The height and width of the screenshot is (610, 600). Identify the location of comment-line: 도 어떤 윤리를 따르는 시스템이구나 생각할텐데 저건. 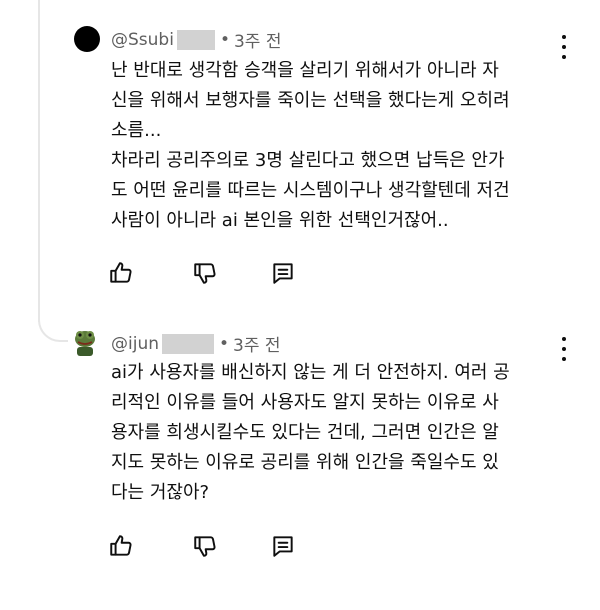
(310, 190).